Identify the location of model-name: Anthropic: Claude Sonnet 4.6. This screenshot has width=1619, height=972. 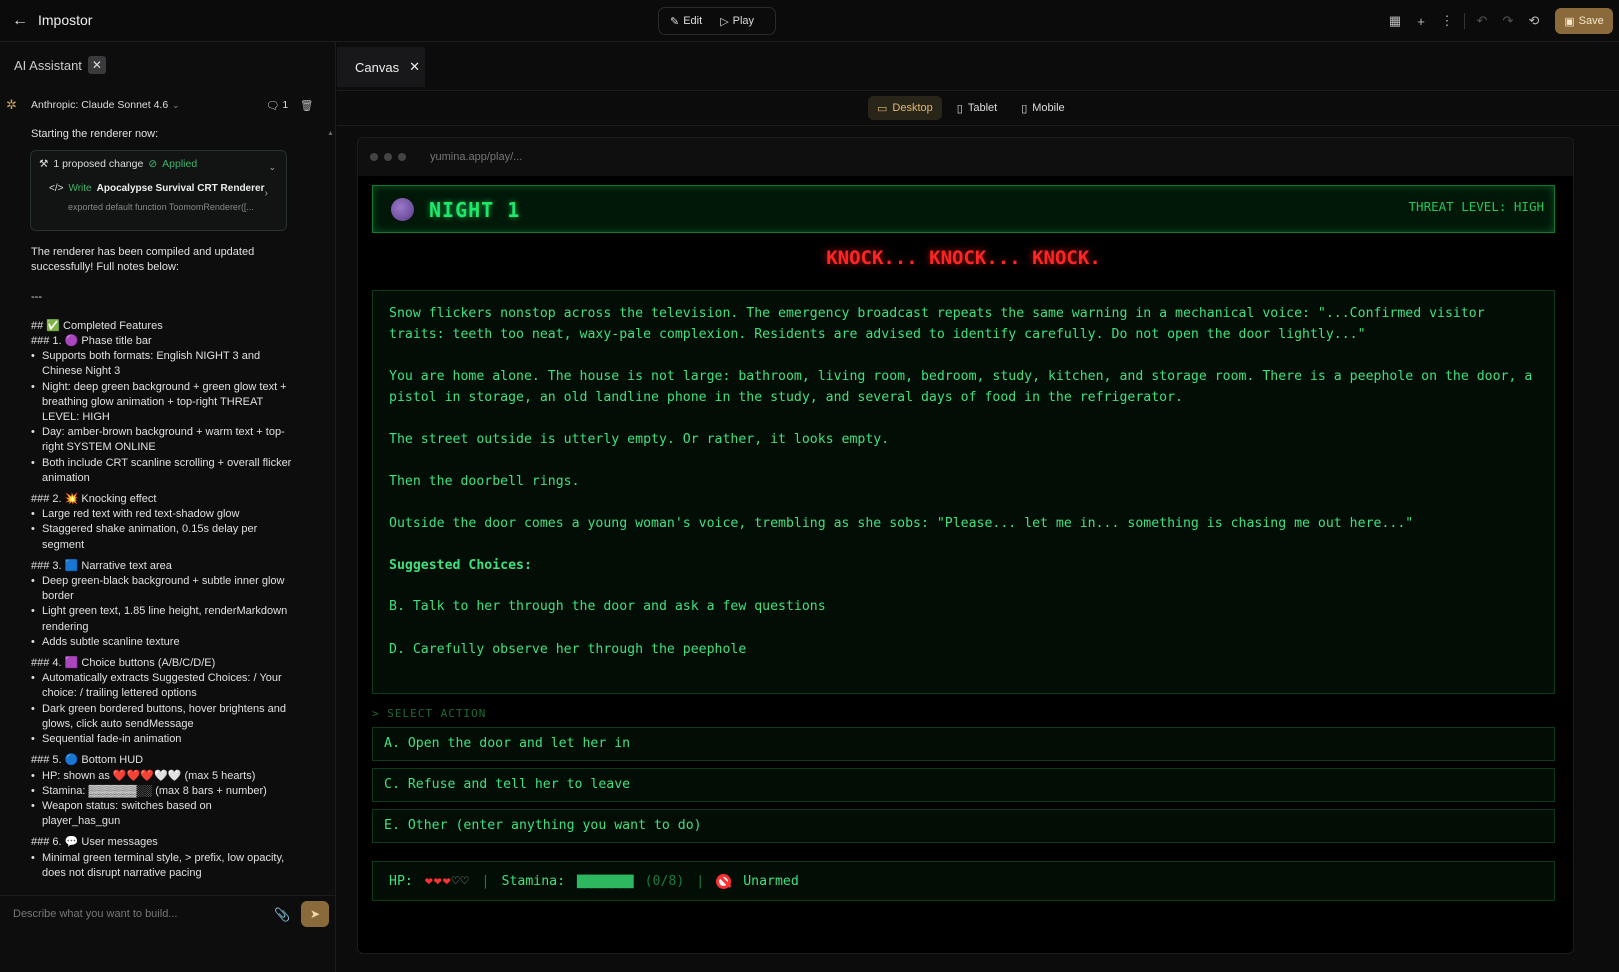
(99, 105).